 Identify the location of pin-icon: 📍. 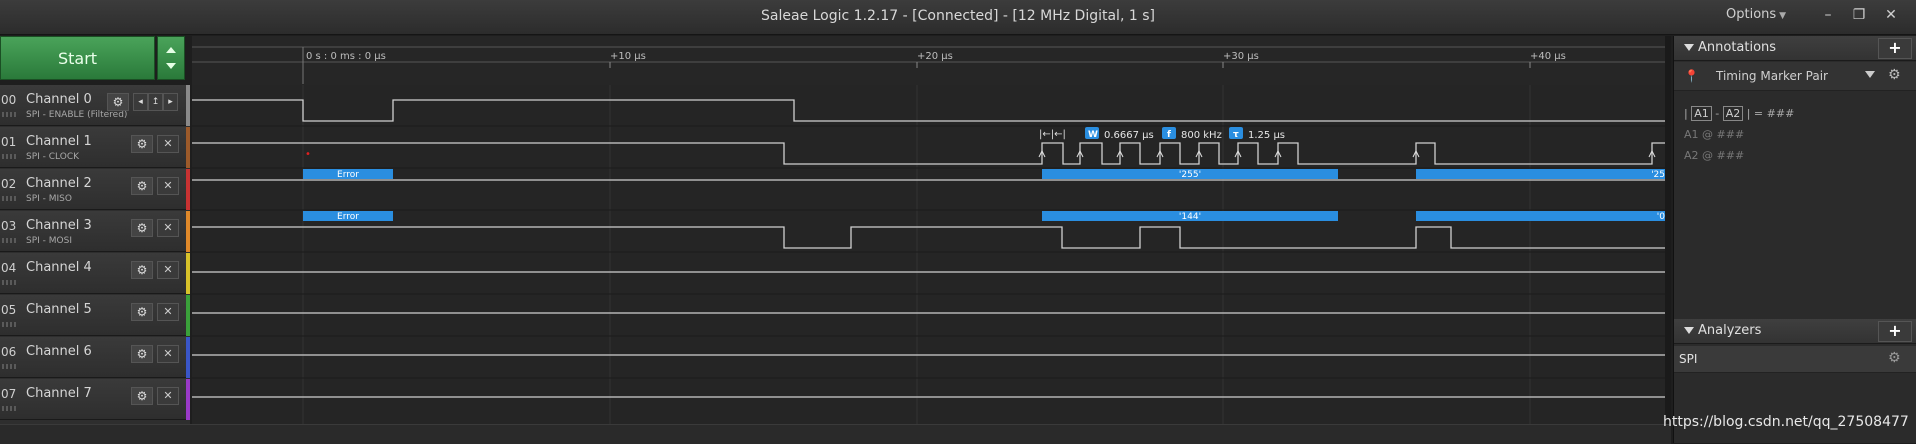
(1691, 76).